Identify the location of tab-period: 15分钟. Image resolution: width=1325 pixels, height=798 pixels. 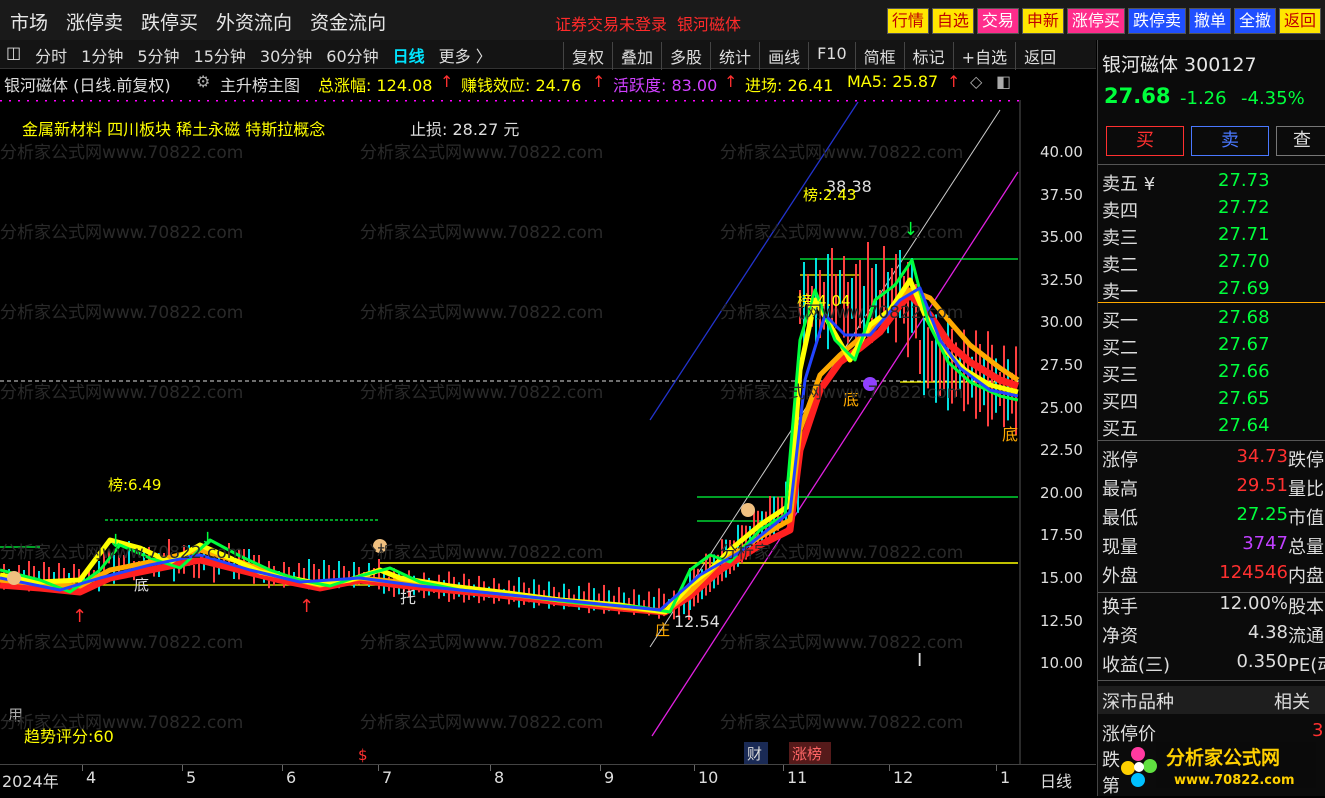
(220, 55).